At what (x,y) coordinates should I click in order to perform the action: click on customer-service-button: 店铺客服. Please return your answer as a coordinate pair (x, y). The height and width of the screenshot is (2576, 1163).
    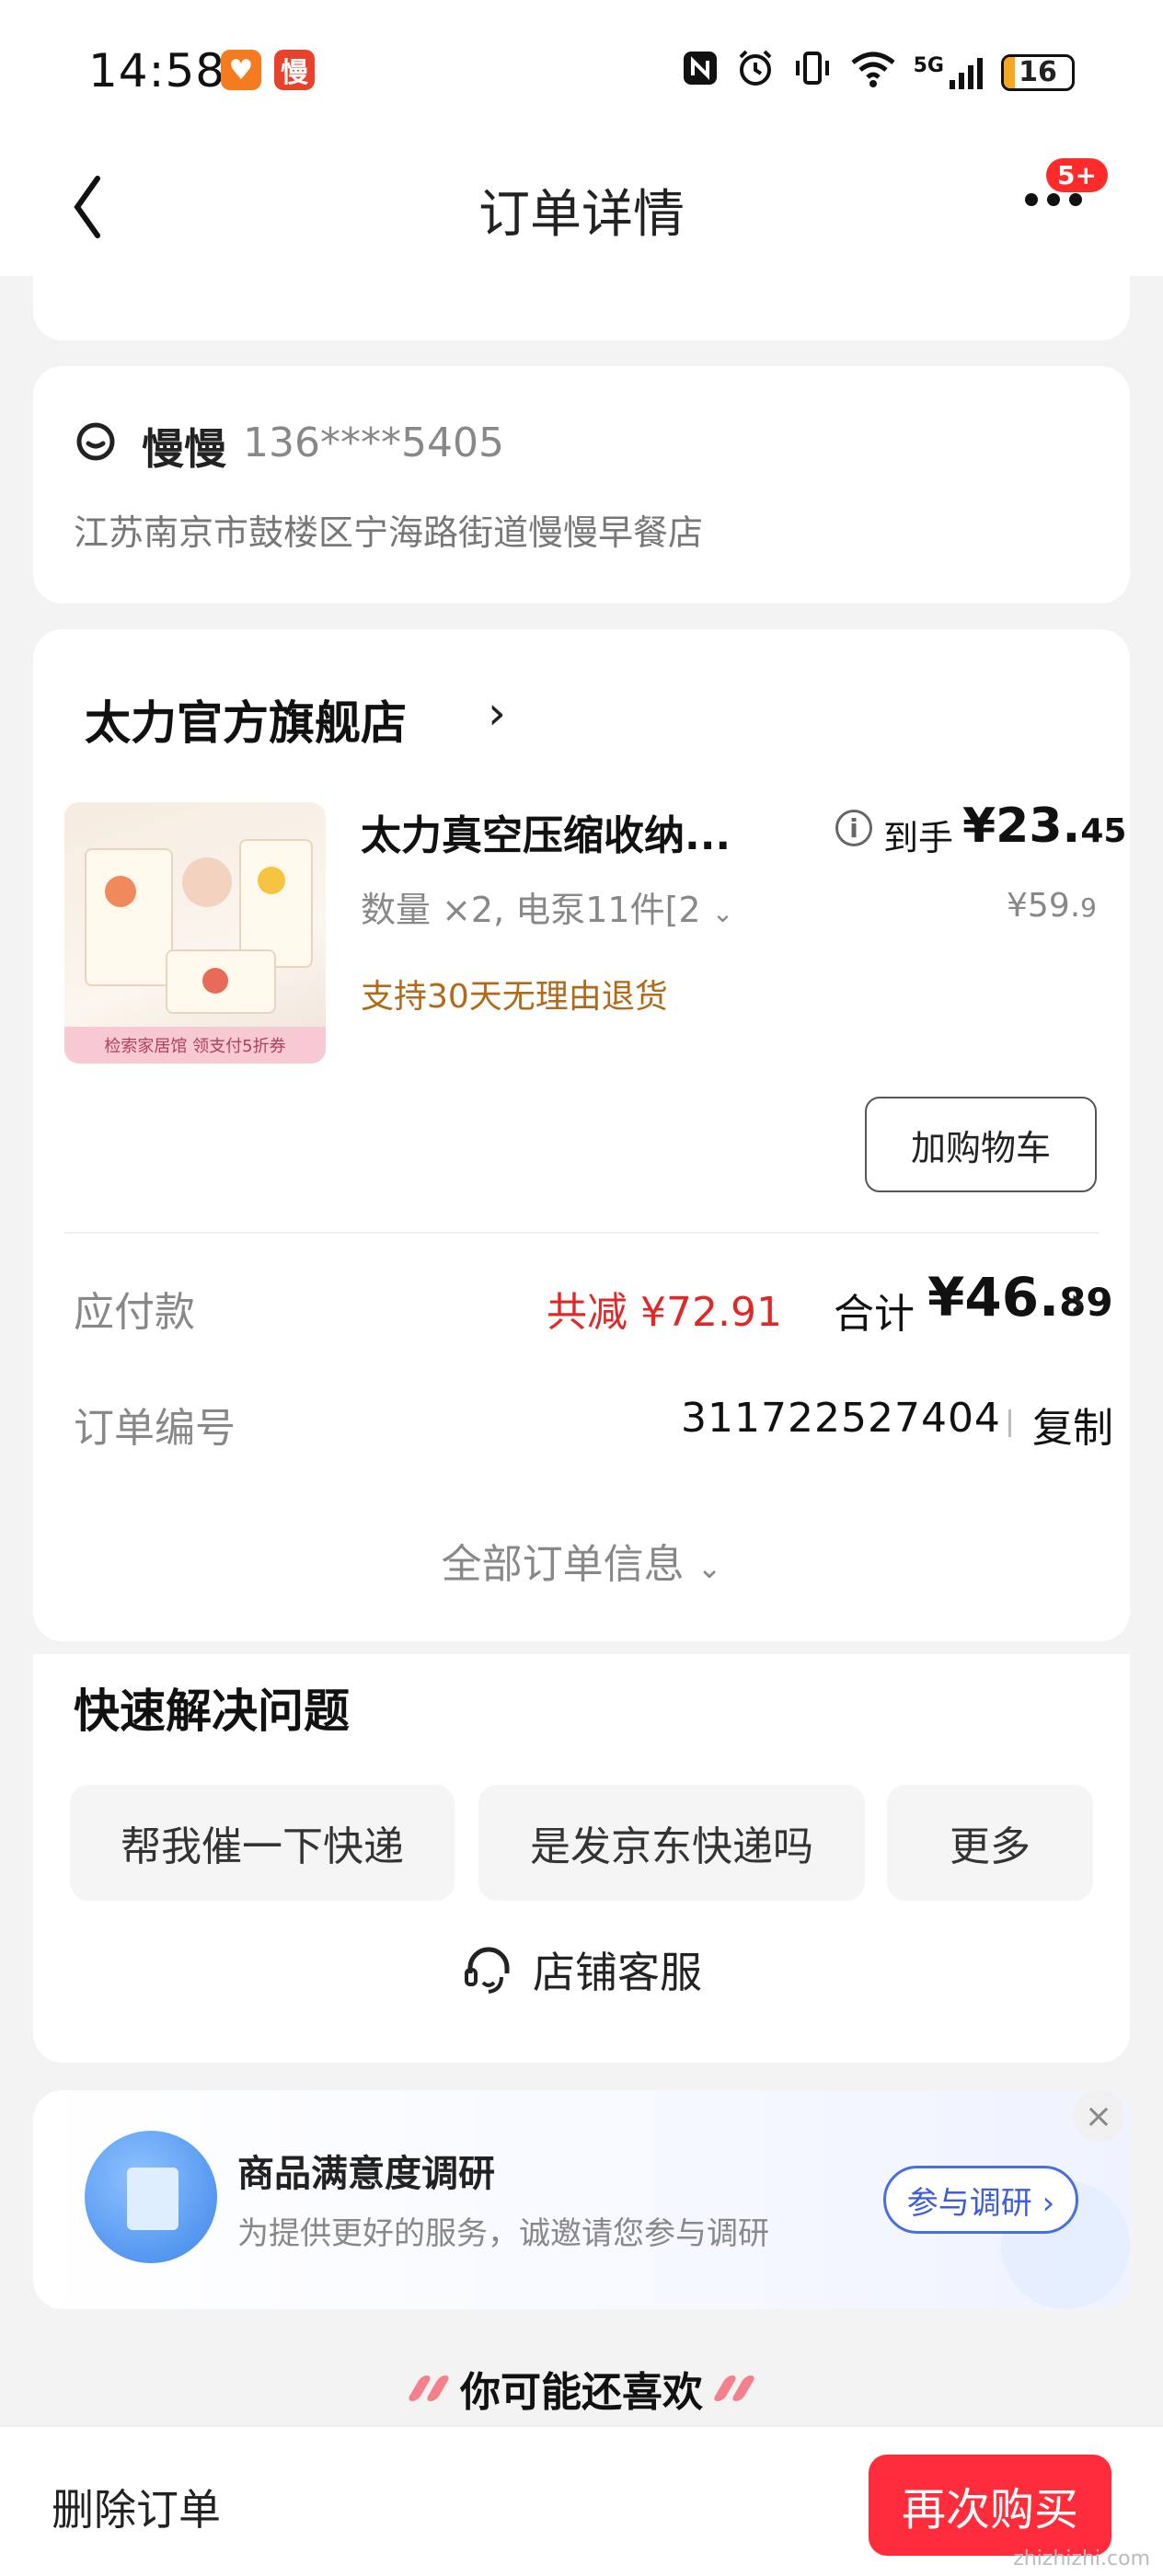
    Looking at the image, I should click on (581, 1970).